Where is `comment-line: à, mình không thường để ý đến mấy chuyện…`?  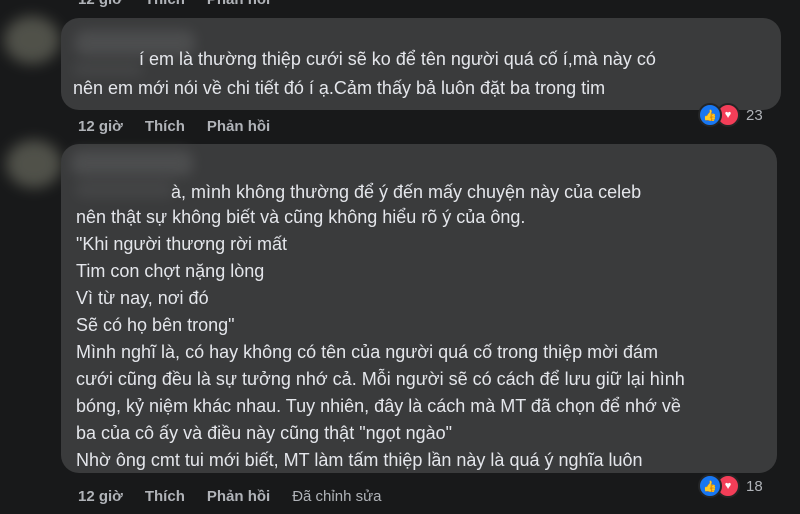
comment-line: à, mình không thường để ý đến mấy chuyện… is located at coordinates (406, 192).